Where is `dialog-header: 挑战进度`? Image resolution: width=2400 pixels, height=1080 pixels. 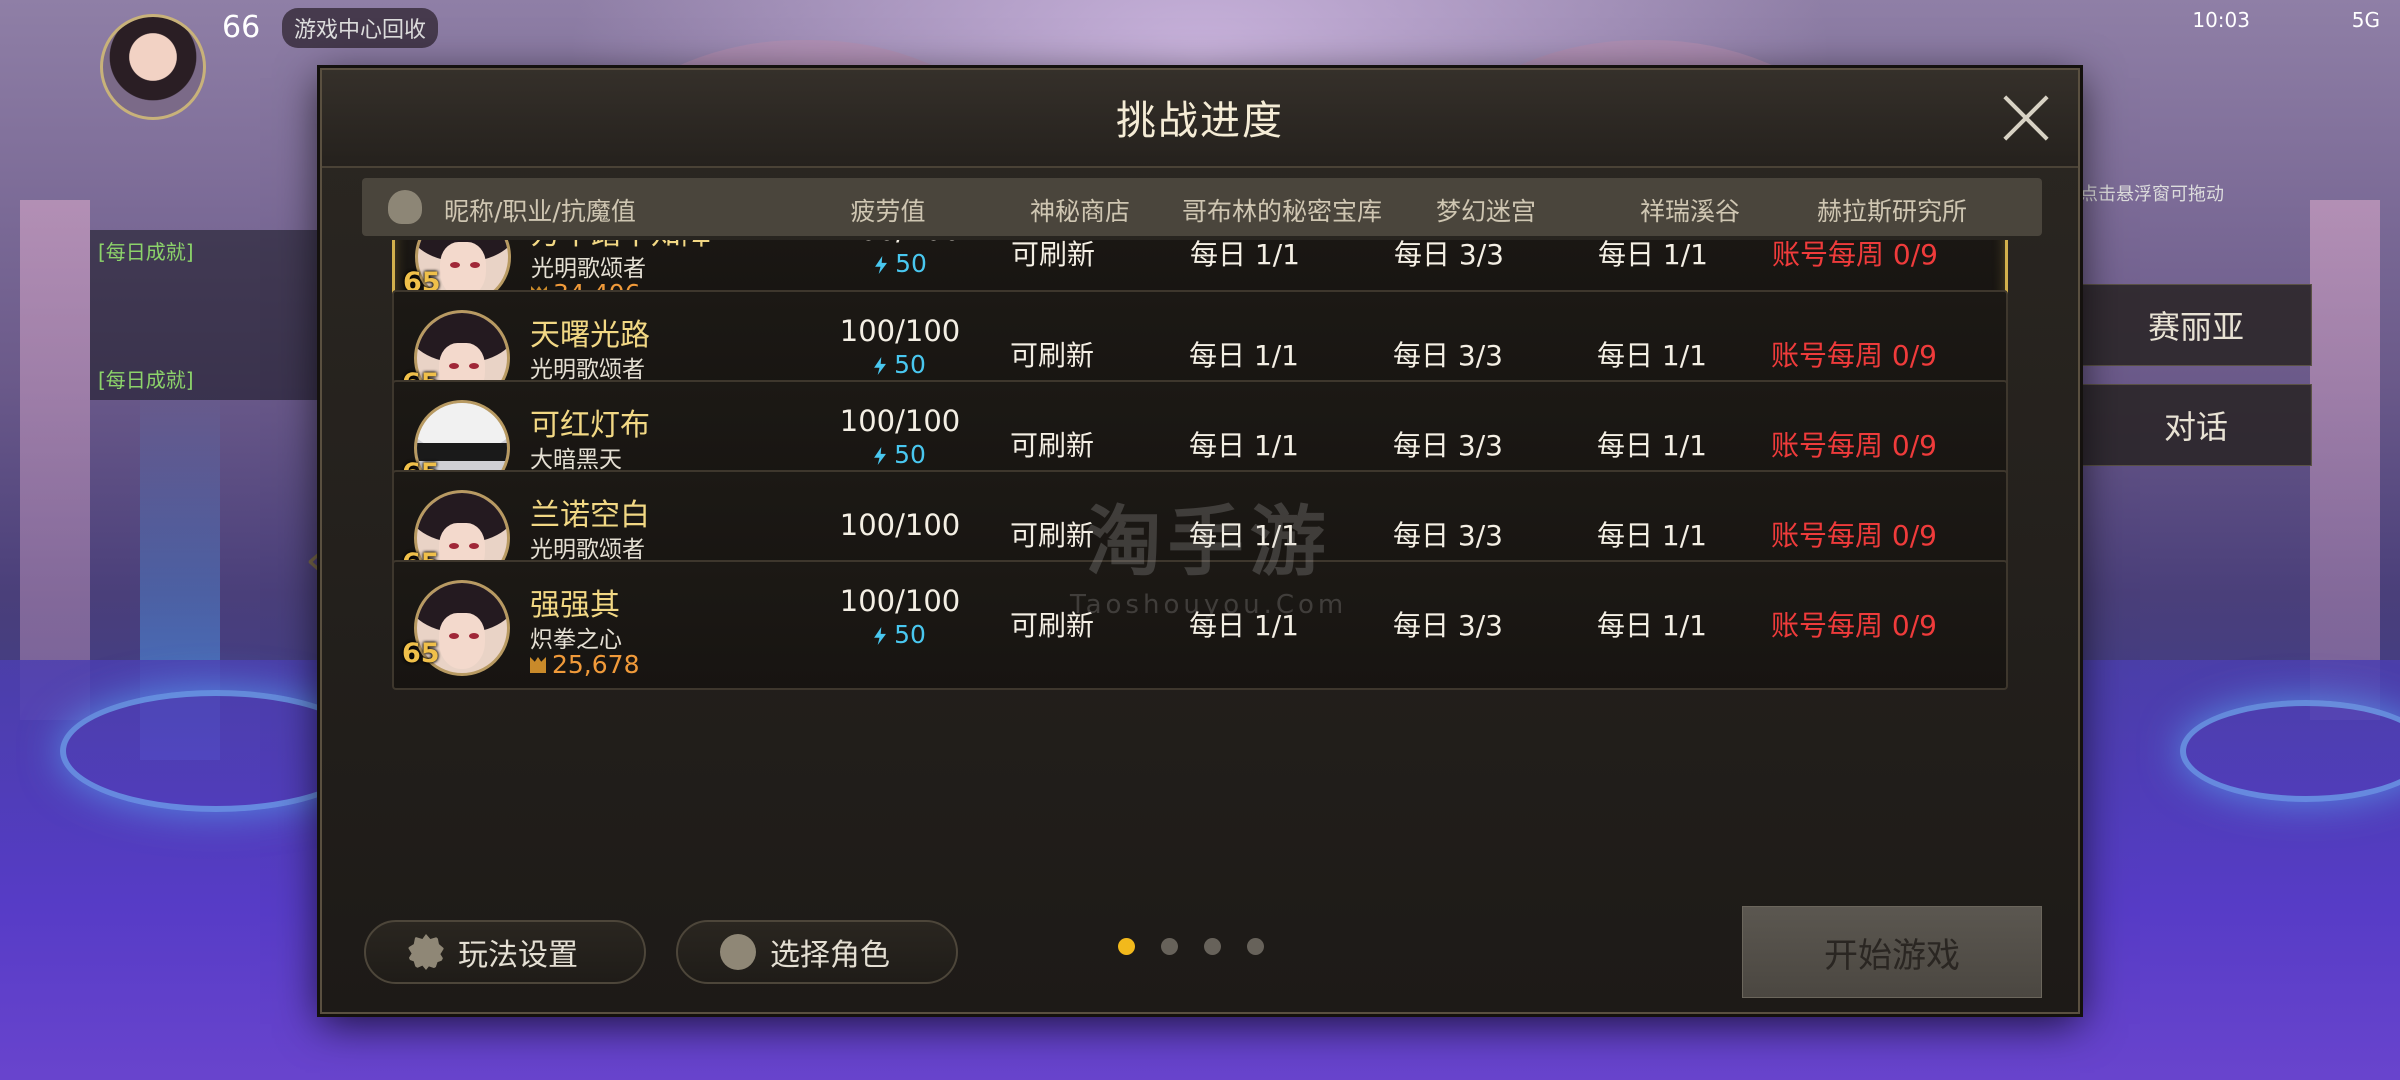
dialog-header: 挑战进度 is located at coordinates (1200, 119).